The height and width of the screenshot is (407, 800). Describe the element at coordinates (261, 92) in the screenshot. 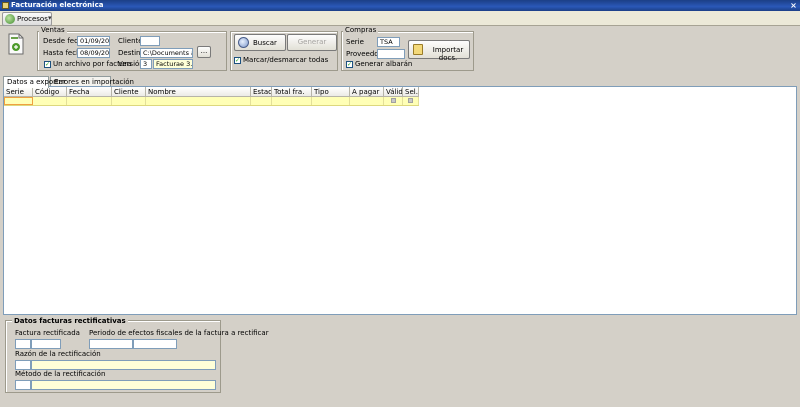

I see `col-estado: Estado` at that location.